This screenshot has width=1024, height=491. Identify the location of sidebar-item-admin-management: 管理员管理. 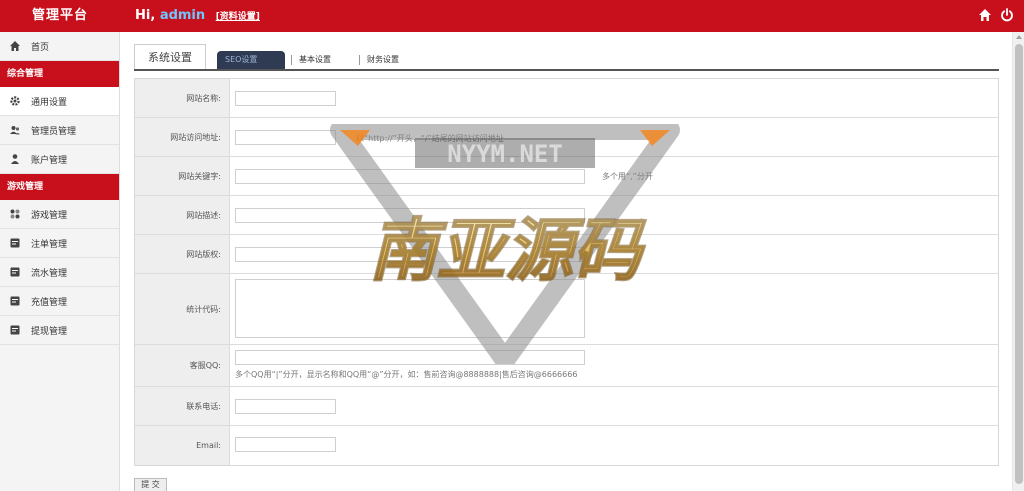
(59, 130).